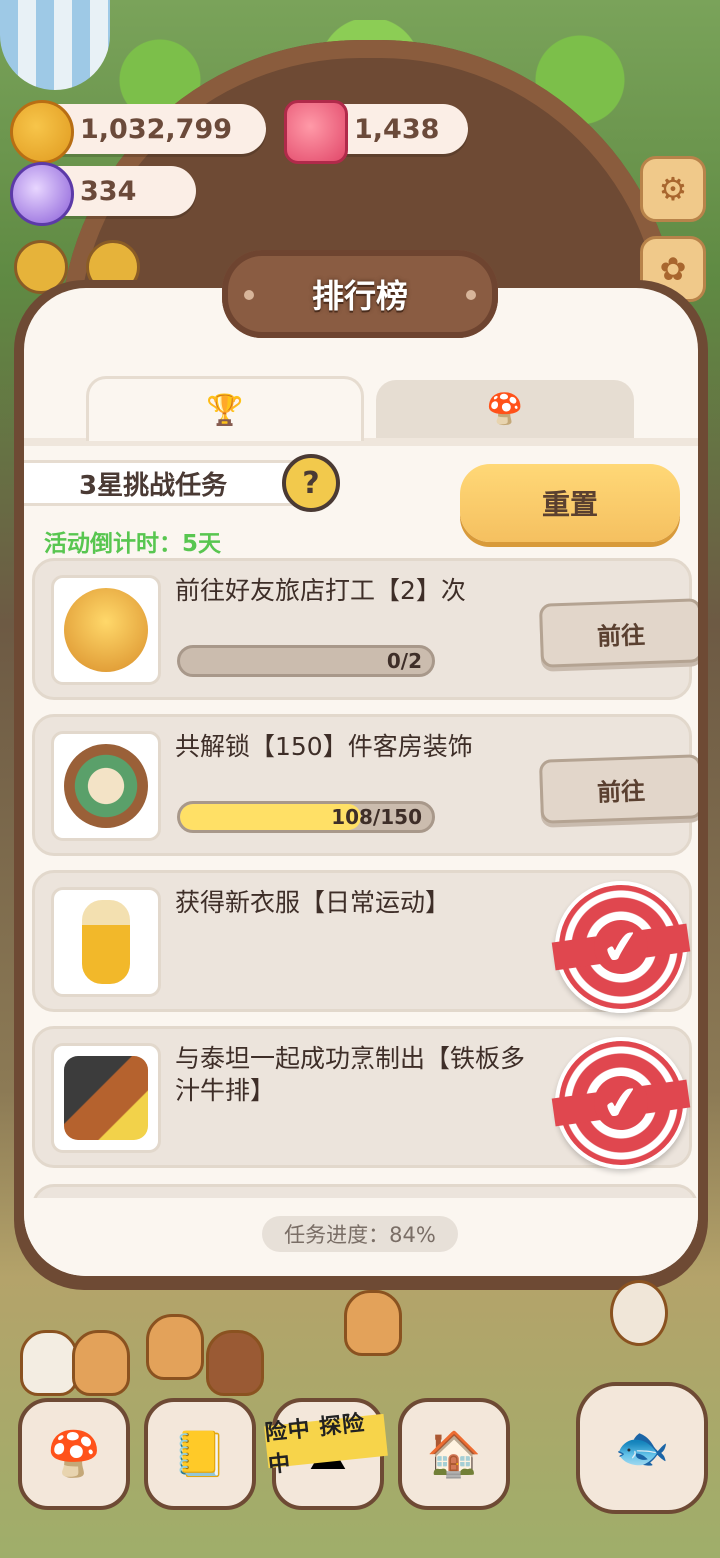 This screenshot has width=720, height=1558. Describe the element at coordinates (673, 189) in the screenshot. I see `settings-gear-button: ⚙` at that location.